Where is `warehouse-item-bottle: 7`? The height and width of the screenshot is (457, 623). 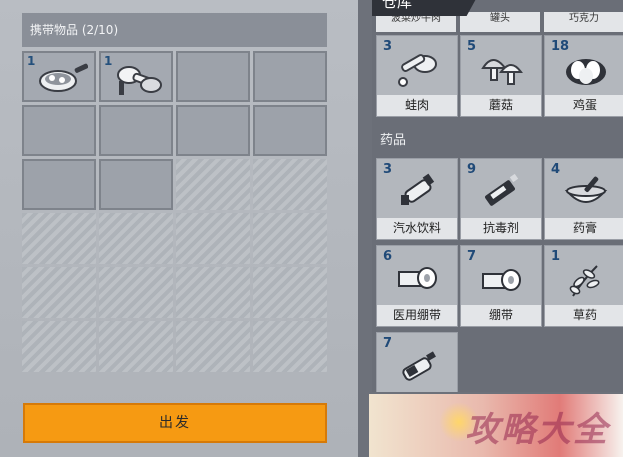
warehouse-item-bottle: 7 is located at coordinates (417, 362).